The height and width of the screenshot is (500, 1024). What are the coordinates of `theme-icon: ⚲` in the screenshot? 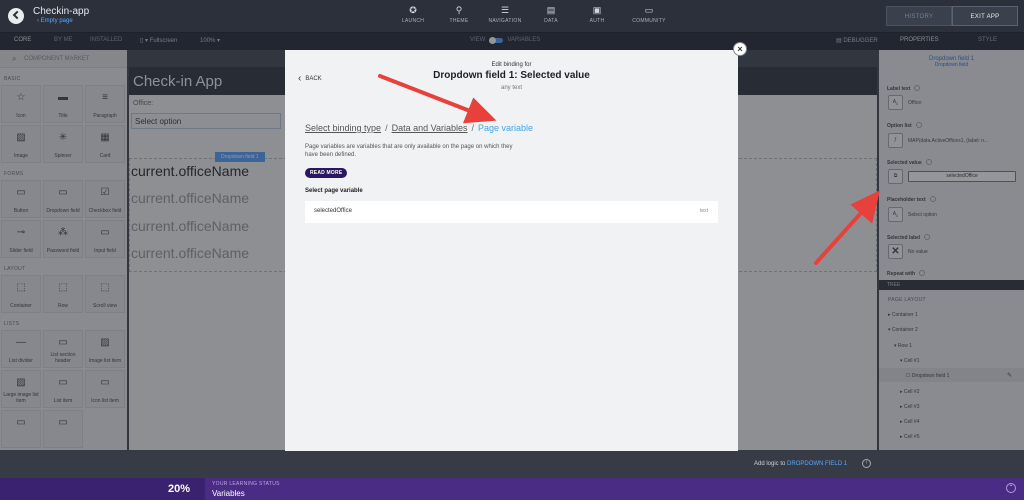 It's located at (459, 10).